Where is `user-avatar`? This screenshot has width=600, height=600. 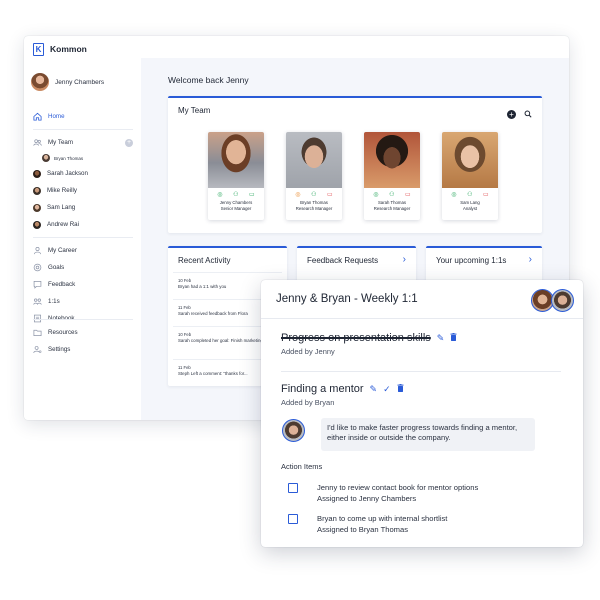
user-avatar is located at coordinates (40, 82).